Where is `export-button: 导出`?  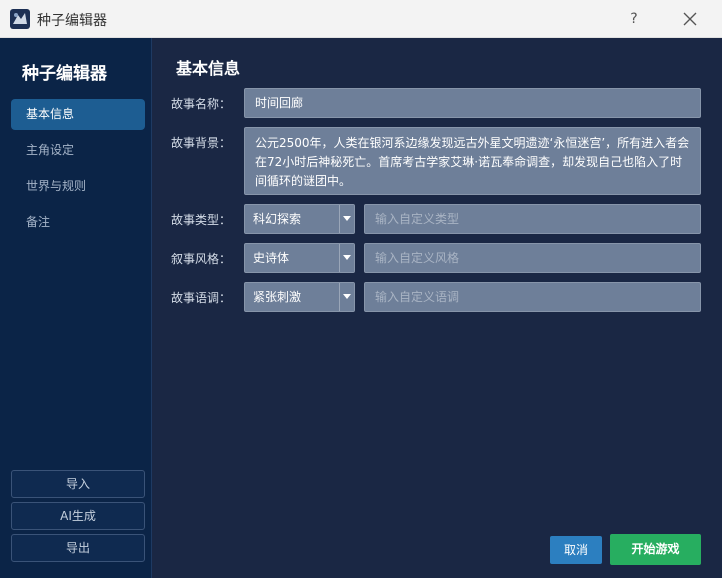 export-button: 导出 is located at coordinates (78, 548).